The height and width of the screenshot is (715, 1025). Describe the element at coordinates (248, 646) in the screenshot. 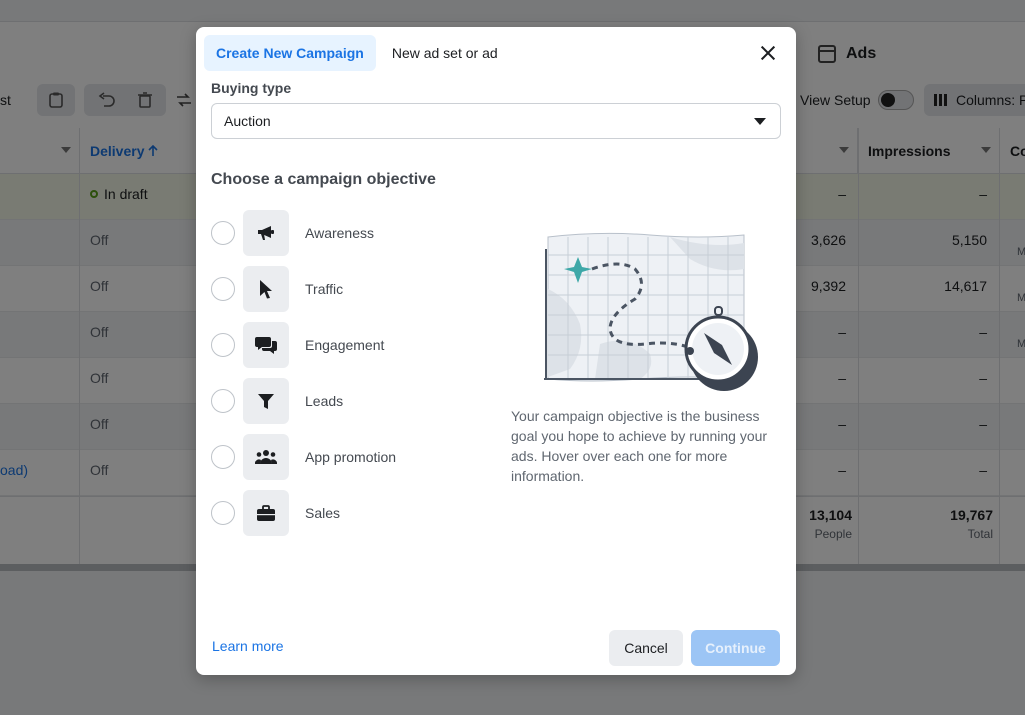

I see `learn-more-link: Learn more` at that location.